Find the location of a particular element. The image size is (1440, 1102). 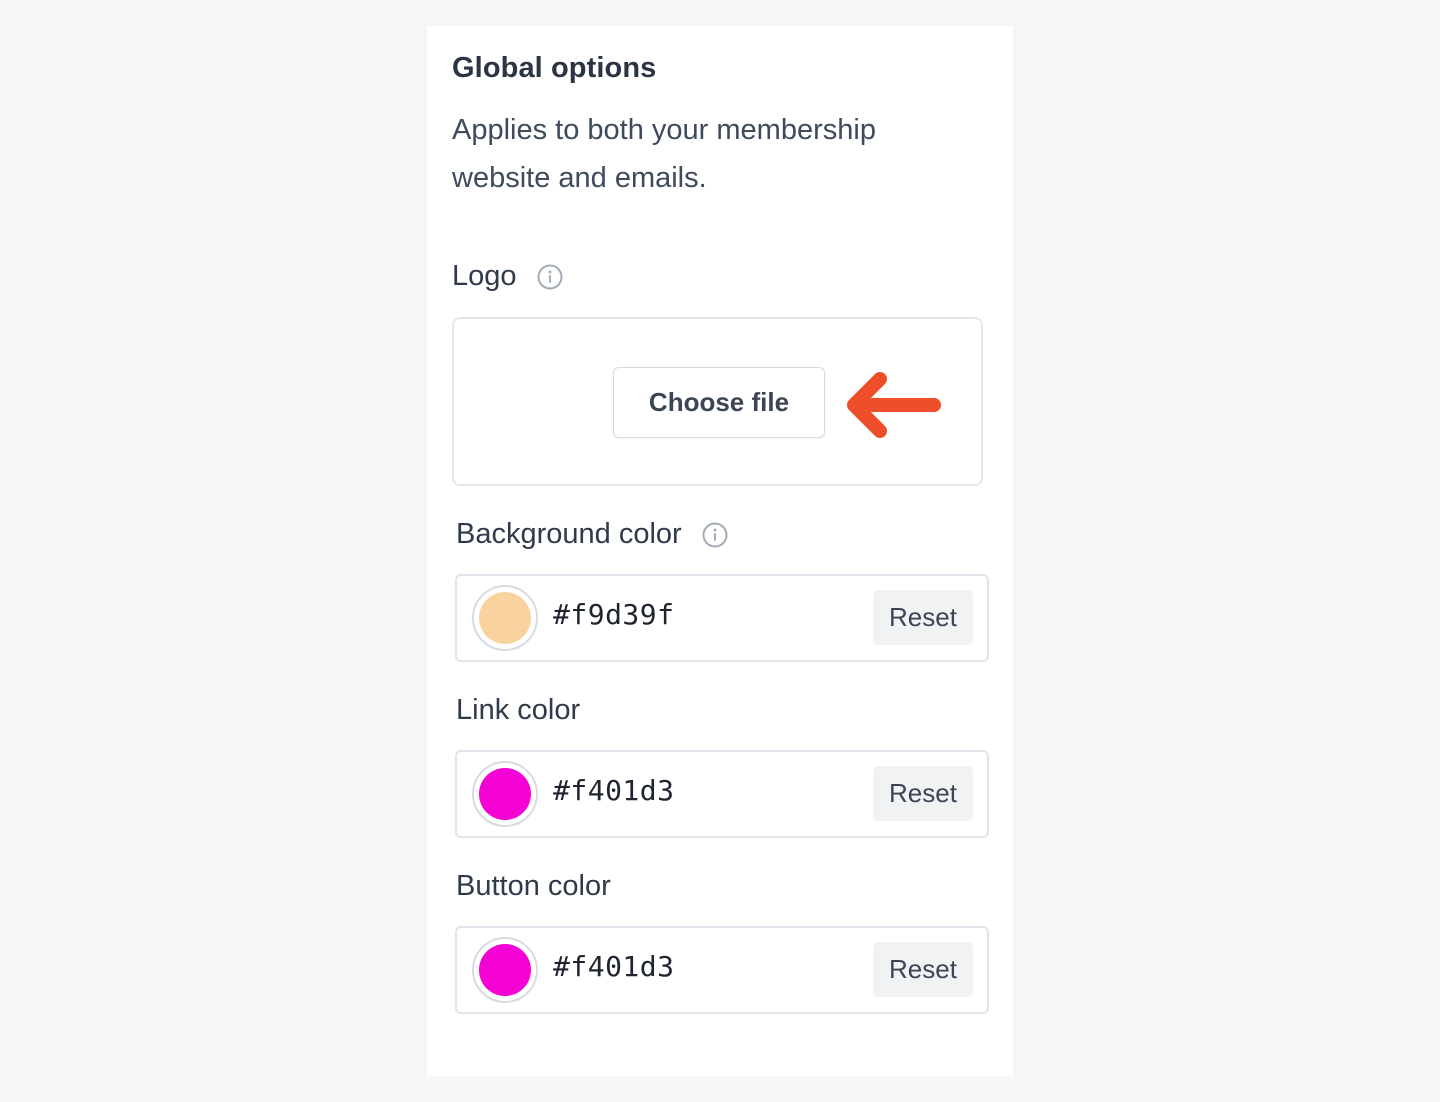

link-color-value: #f401d3 is located at coordinates (614, 790).